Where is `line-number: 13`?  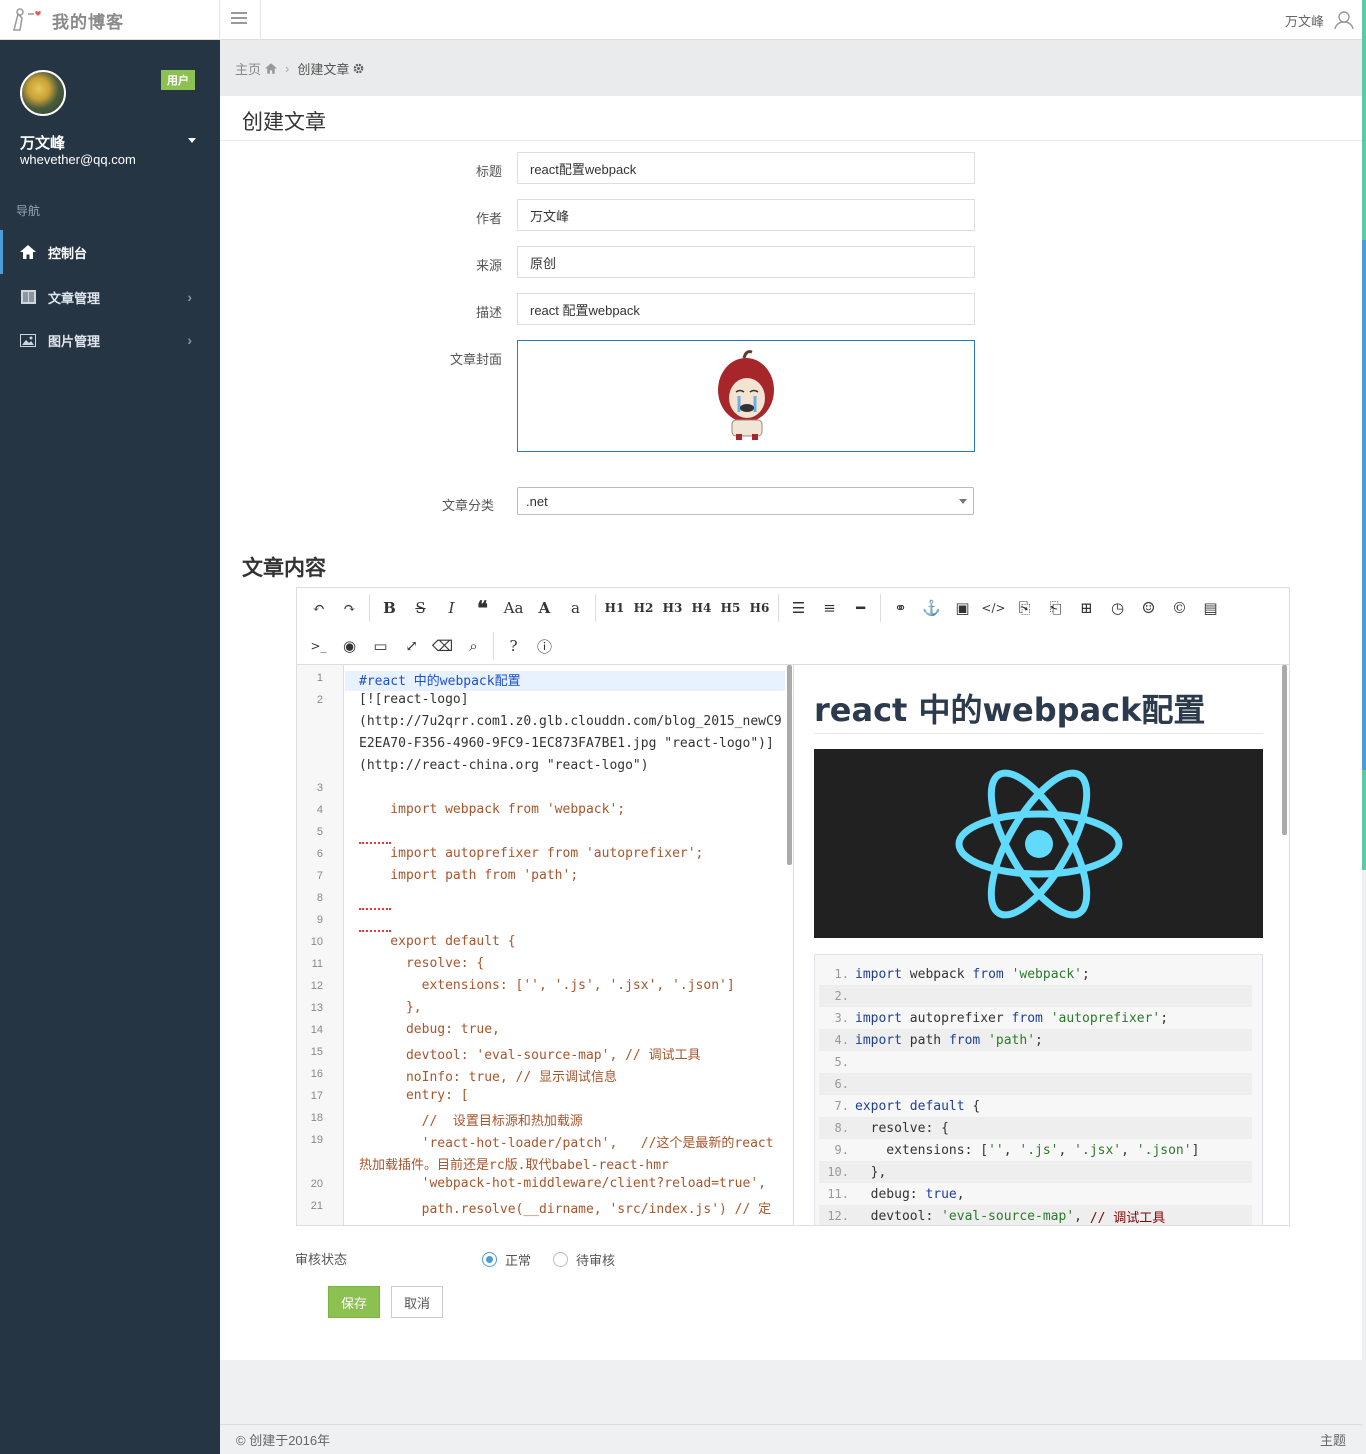 line-number: 13 is located at coordinates (316, 1008).